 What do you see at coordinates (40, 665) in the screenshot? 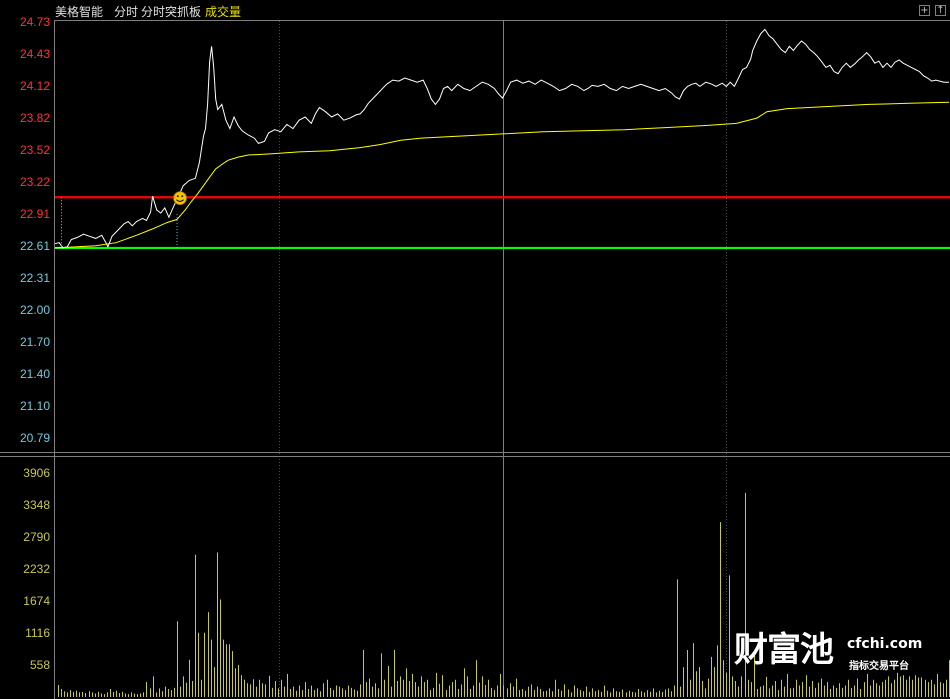
I see `volume-tick-label: 558` at bounding box center [40, 665].